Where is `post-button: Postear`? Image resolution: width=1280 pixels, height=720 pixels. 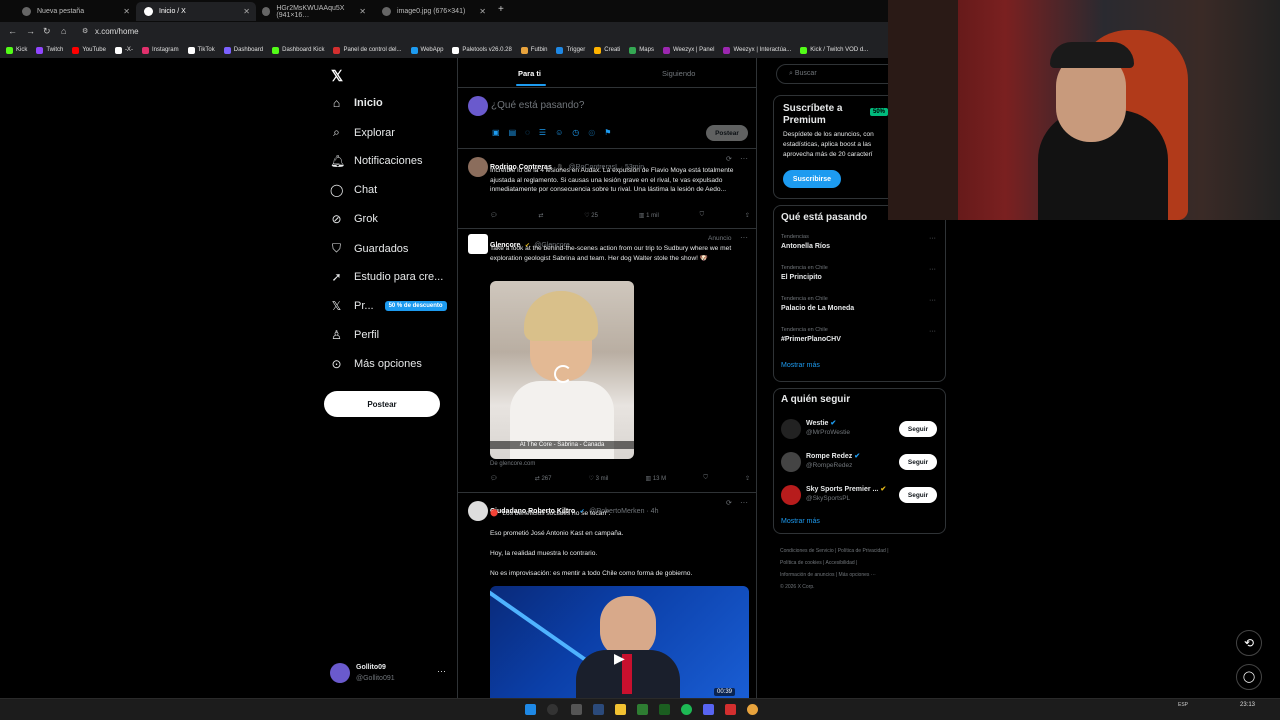 post-button: Postear is located at coordinates (382, 404).